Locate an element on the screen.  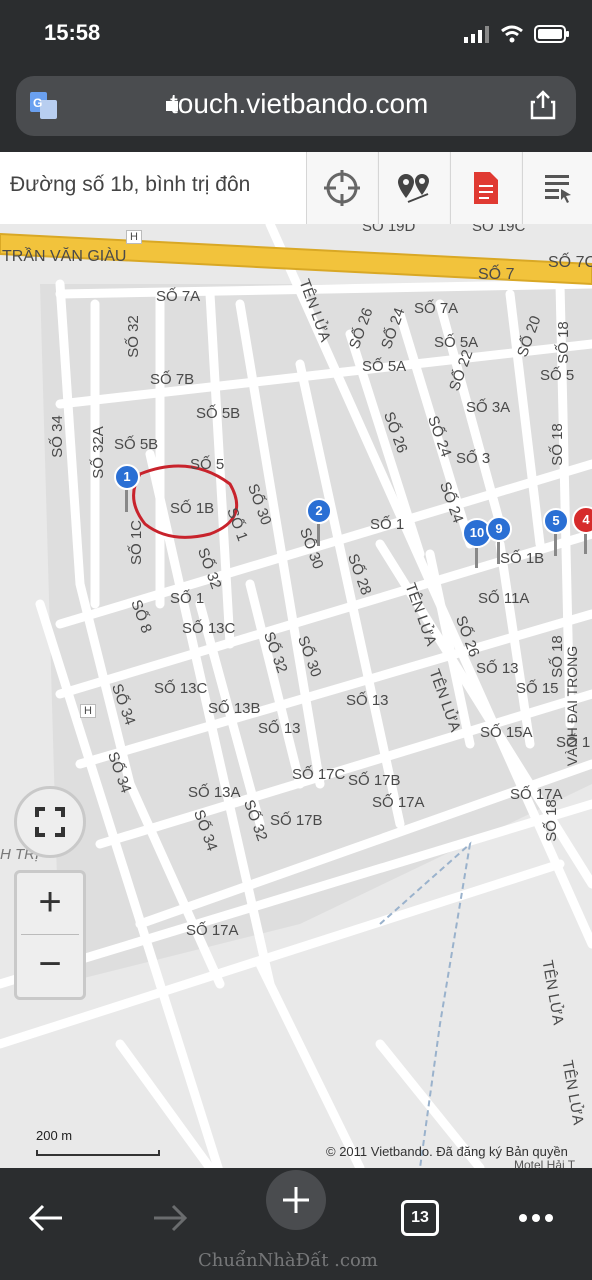
watermark: ChuẩnNhàĐất .com is located at coordinates (288, 1260).